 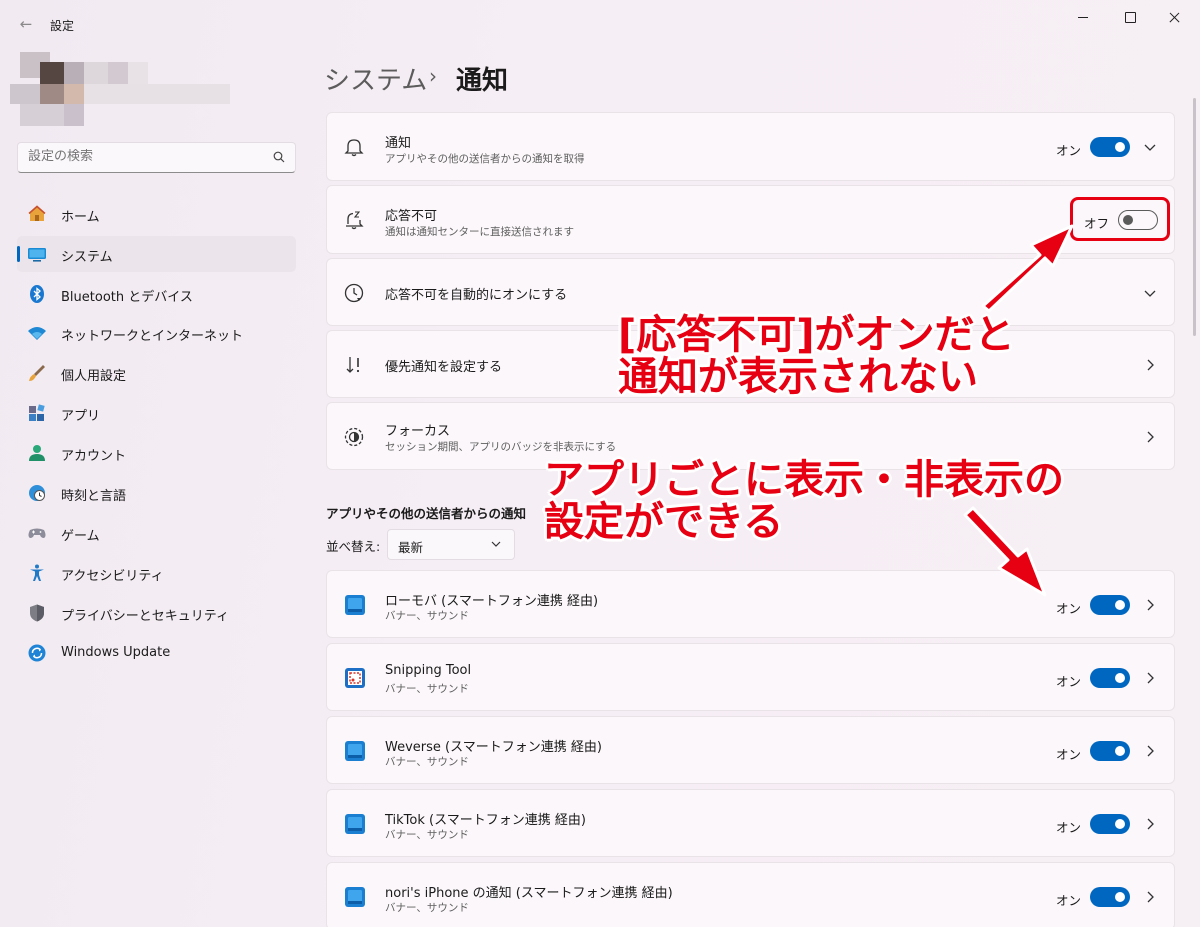 I want to click on annotation-line: 設定ができる, so click(x=664, y=521).